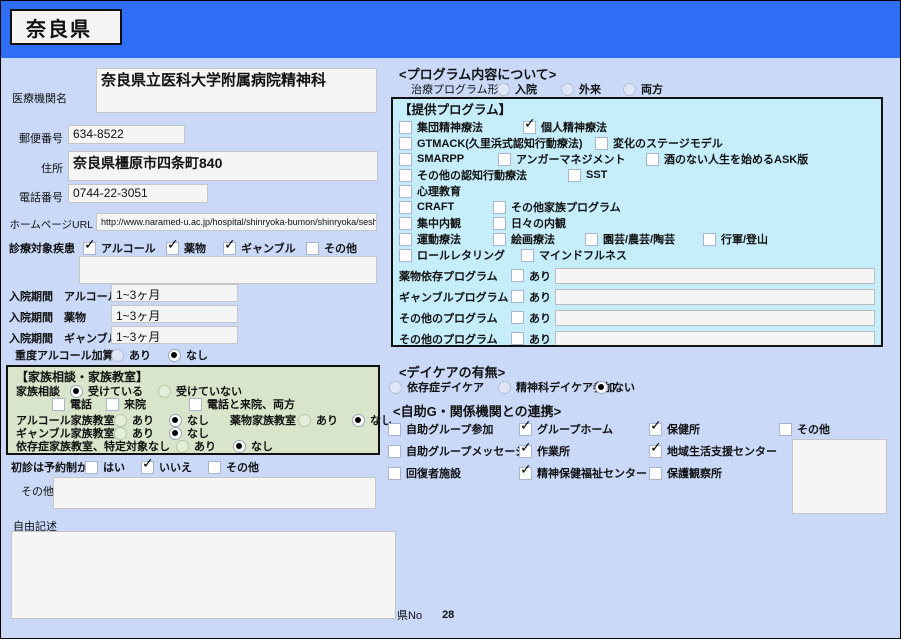 Image resolution: width=901 pixels, height=639 pixels. Describe the element at coordinates (555, 471) in the screenshot. I see `cooperation-row: 回復者施設 精神保健福祉センター 保護観察所` at that location.